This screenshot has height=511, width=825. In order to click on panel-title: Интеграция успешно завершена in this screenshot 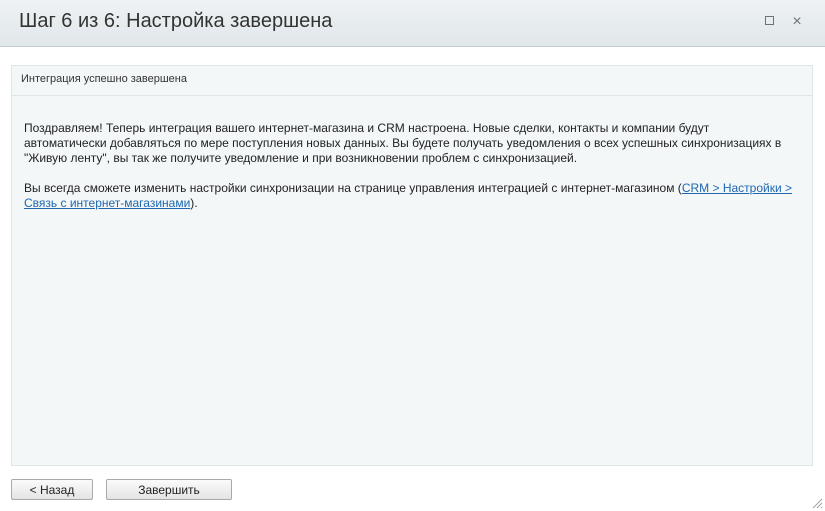, I will do `click(104, 79)`.